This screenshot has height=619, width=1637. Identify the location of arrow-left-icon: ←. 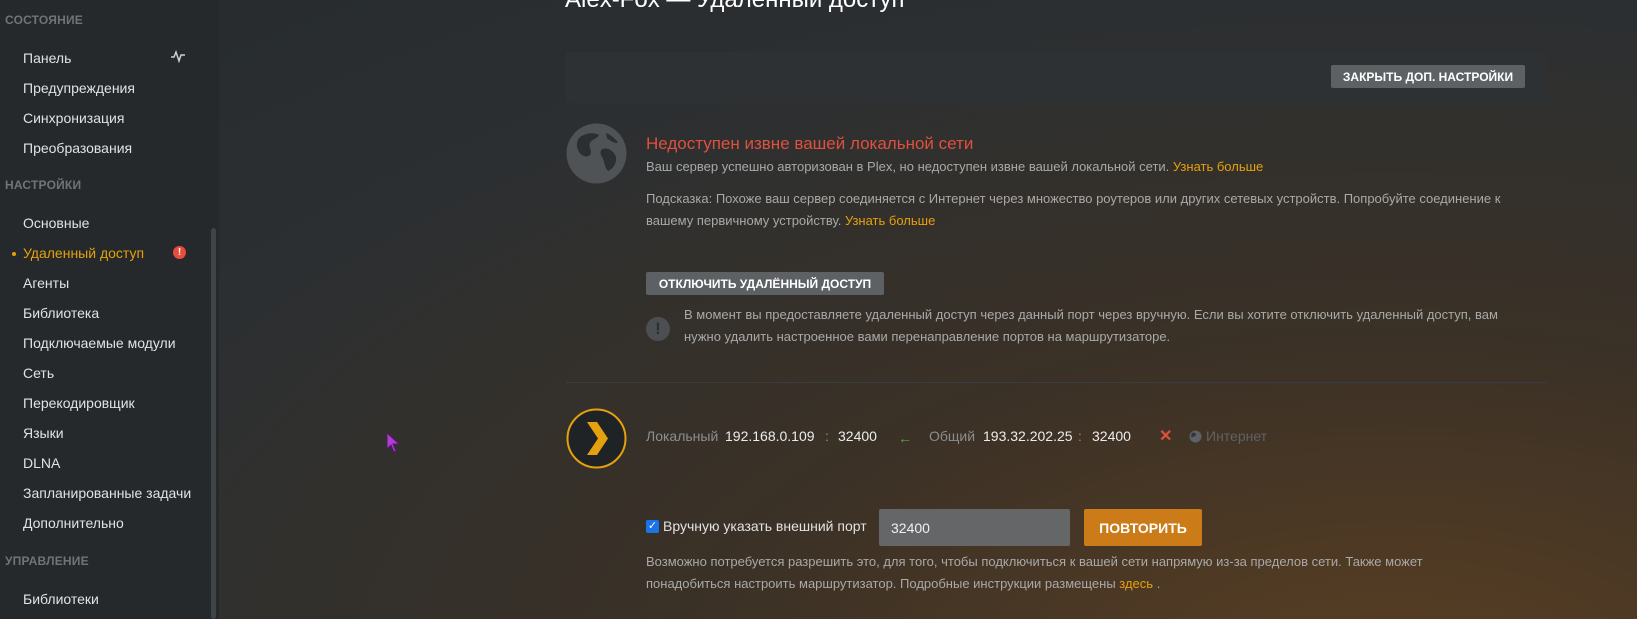
(905, 438).